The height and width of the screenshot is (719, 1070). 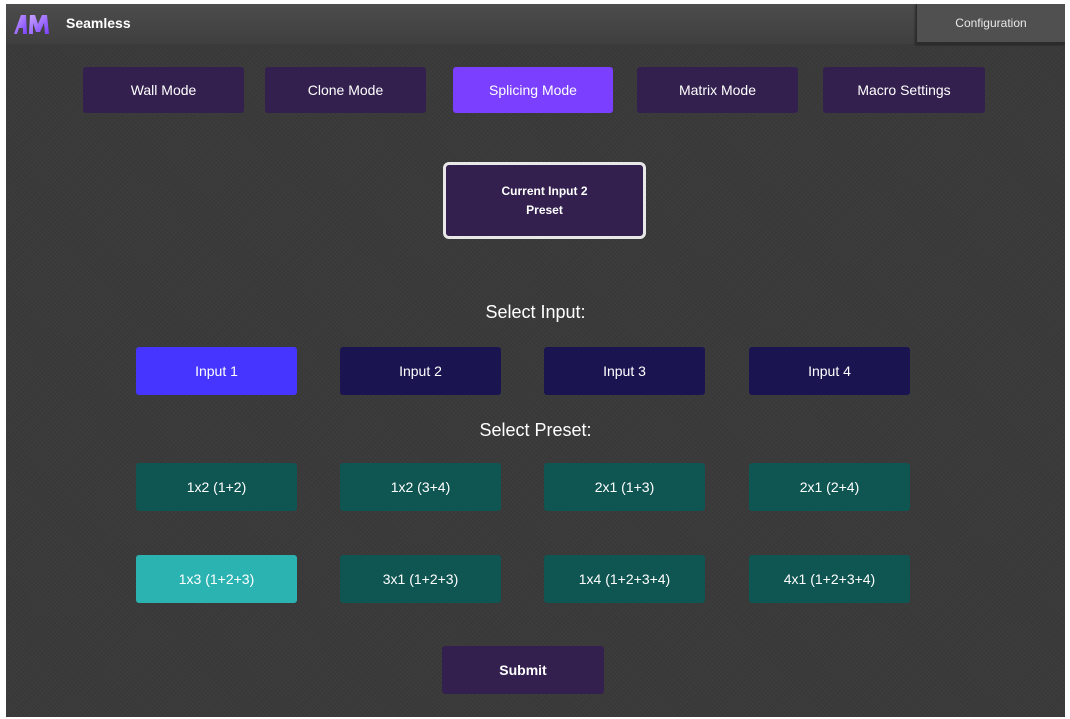 What do you see at coordinates (163, 90) in the screenshot?
I see `wall-mode-button: Wall Mode` at bounding box center [163, 90].